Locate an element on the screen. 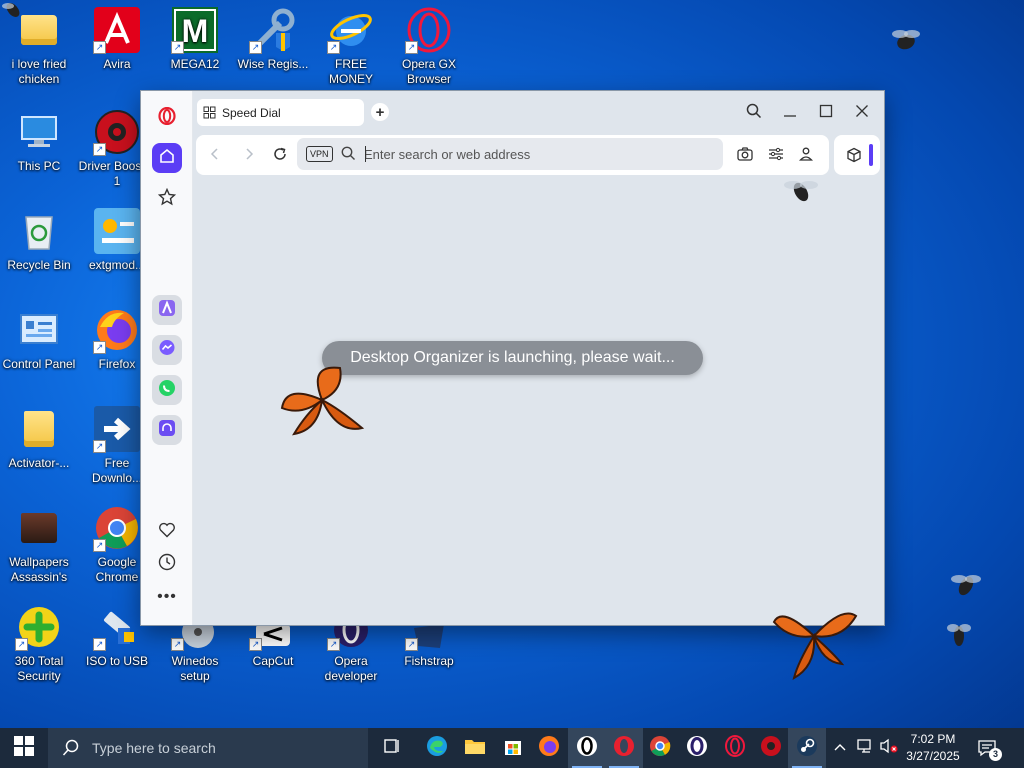  new-tab-button: + is located at coordinates (380, 112).